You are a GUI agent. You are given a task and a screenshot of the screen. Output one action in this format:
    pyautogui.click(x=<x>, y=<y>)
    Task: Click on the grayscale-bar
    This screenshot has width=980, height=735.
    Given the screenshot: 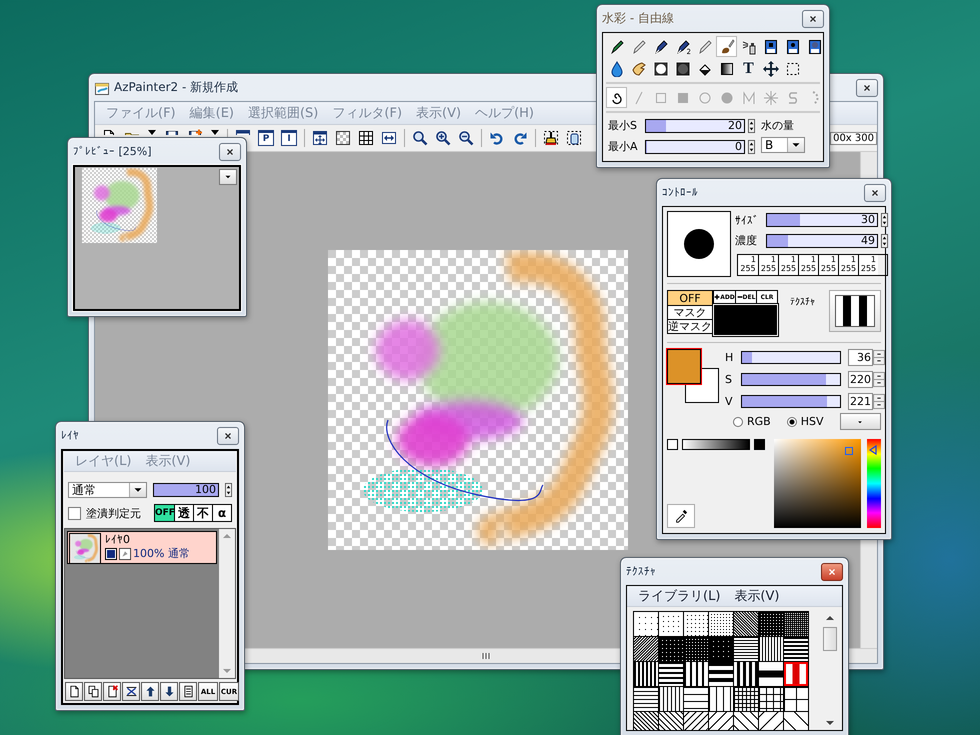 What is the action you would take?
    pyautogui.click(x=716, y=444)
    